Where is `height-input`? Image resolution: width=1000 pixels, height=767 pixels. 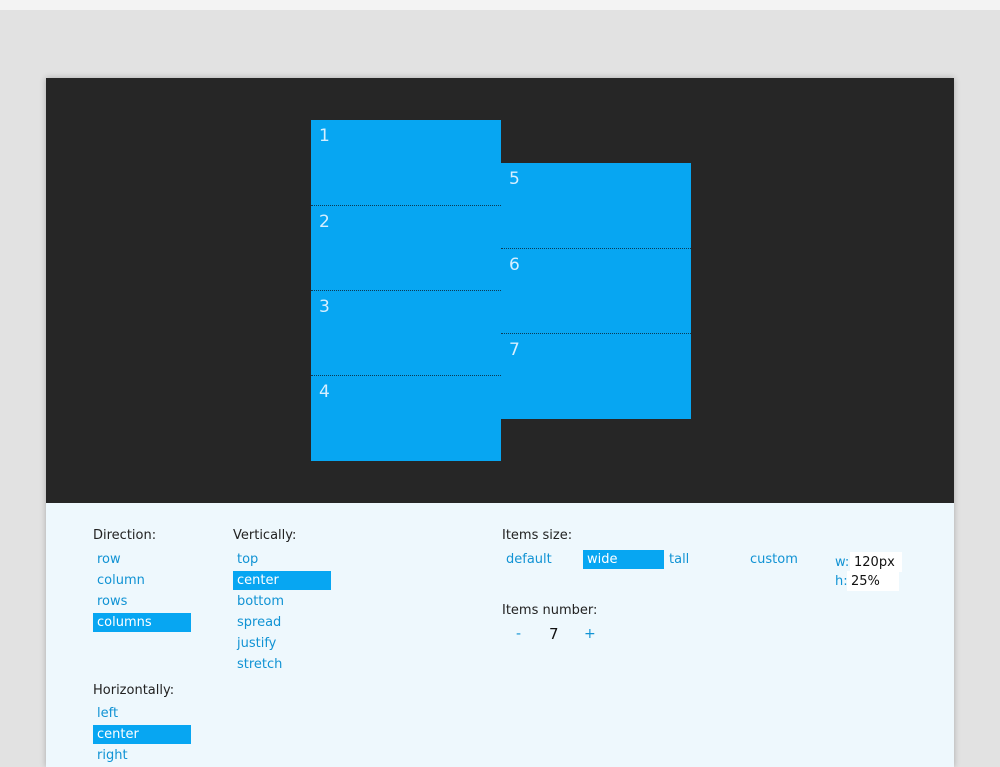
height-input is located at coordinates (873, 581).